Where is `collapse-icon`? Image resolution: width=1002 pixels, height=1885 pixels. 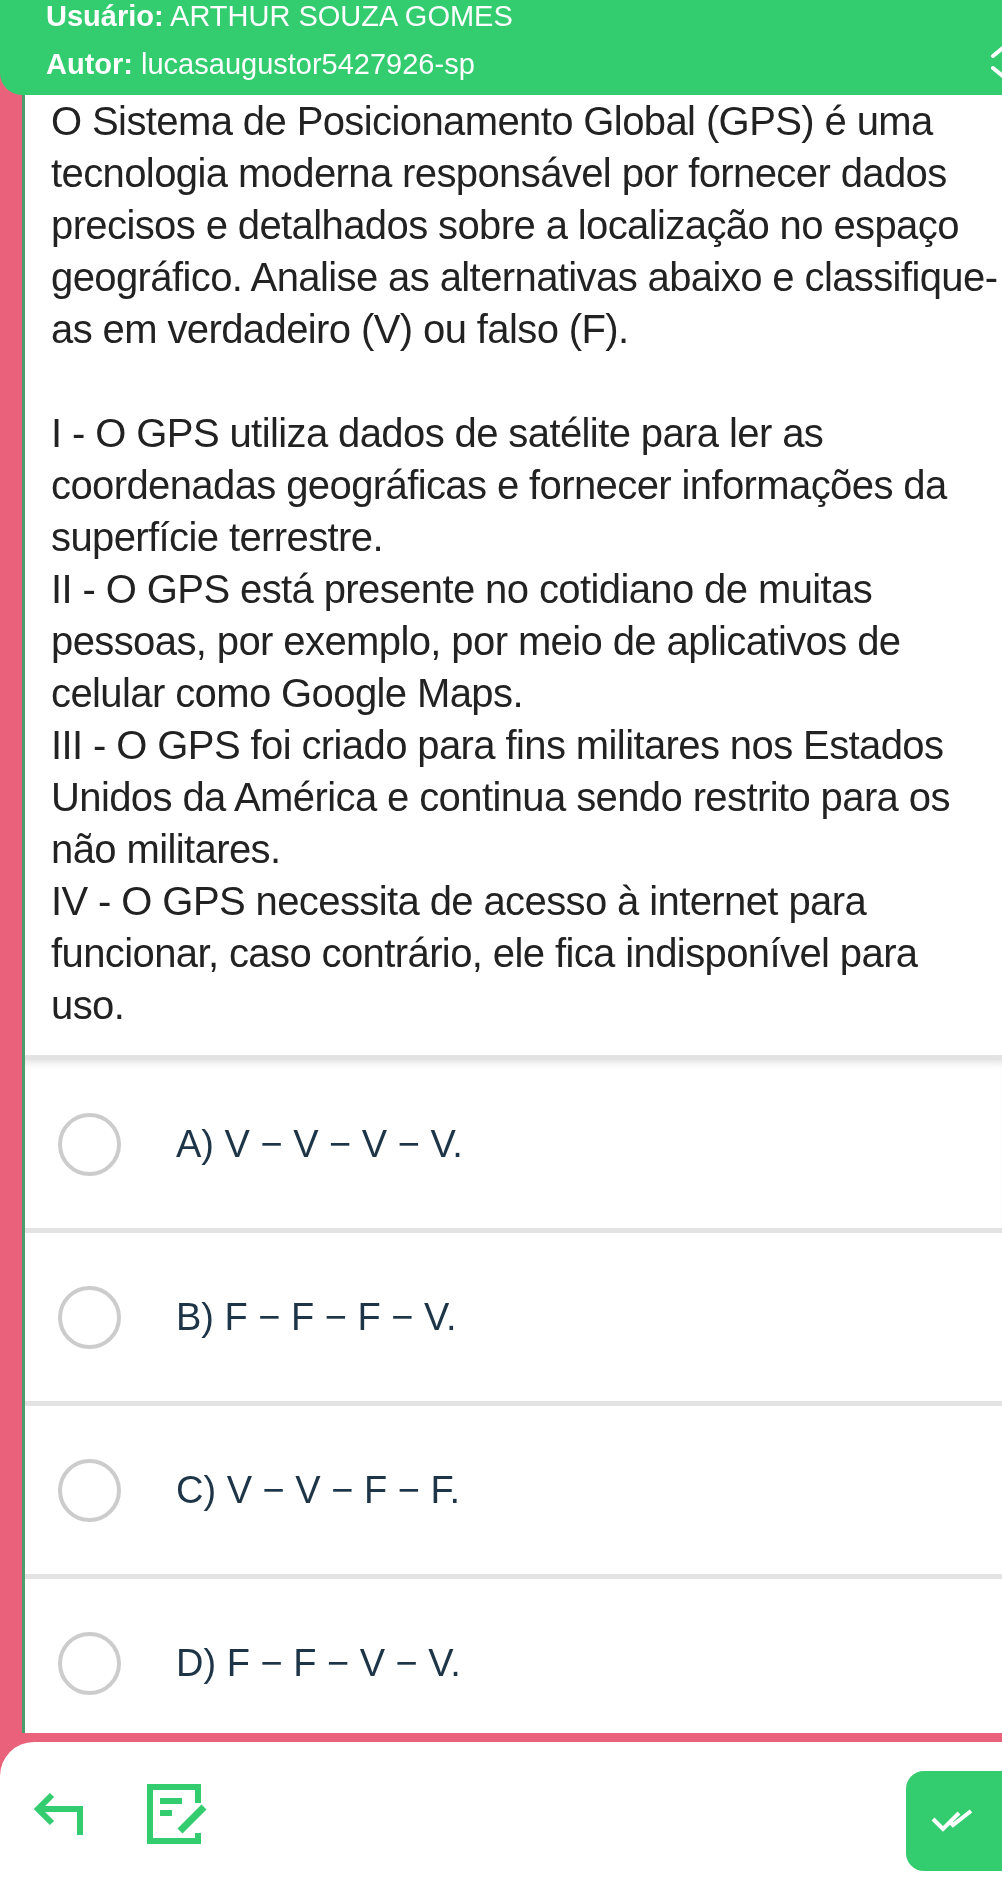
collapse-icon is located at coordinates (995, 62).